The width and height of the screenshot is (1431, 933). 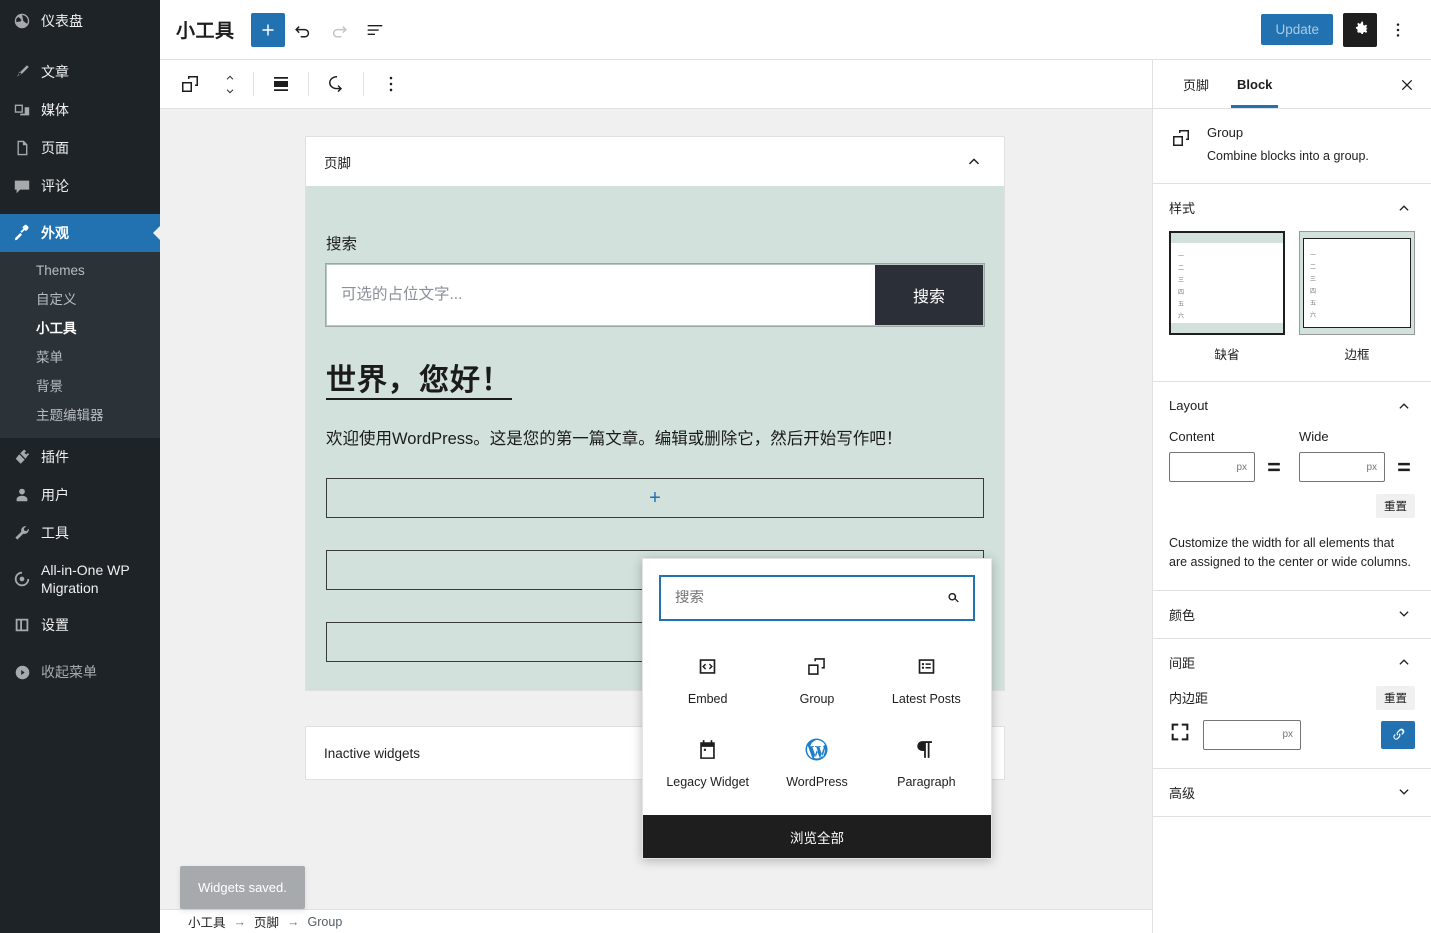 I want to click on sidebar-item-posts: 文章, so click(x=80, y=72).